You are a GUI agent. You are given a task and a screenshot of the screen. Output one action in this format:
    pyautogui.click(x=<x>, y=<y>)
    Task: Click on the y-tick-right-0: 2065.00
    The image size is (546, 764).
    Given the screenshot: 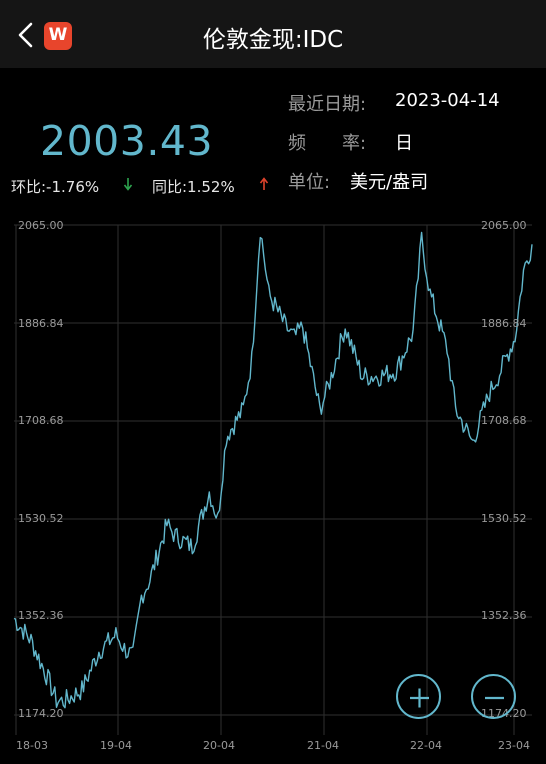 What is the action you would take?
    pyautogui.click(x=504, y=225)
    